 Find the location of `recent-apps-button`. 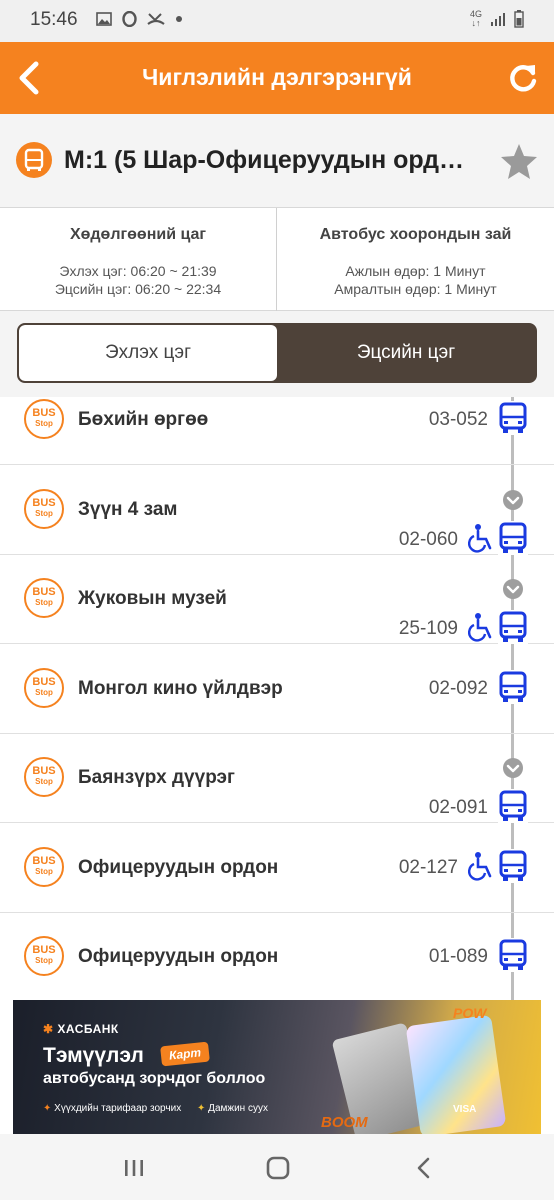

recent-apps-button is located at coordinates (134, 1168).